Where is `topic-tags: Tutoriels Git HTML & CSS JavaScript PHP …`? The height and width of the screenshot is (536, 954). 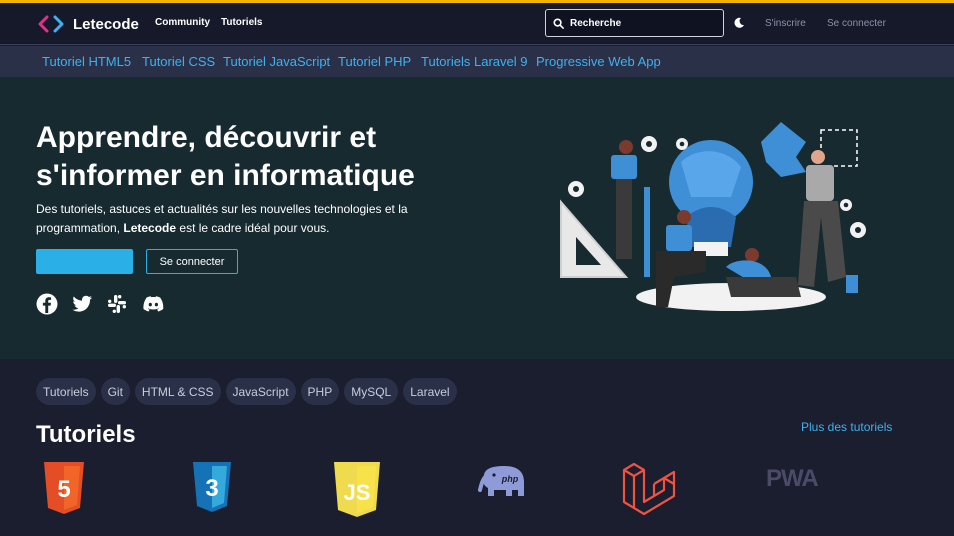
topic-tags: Tutoriels Git HTML & CSS JavaScript PHP … is located at coordinates (249, 391).